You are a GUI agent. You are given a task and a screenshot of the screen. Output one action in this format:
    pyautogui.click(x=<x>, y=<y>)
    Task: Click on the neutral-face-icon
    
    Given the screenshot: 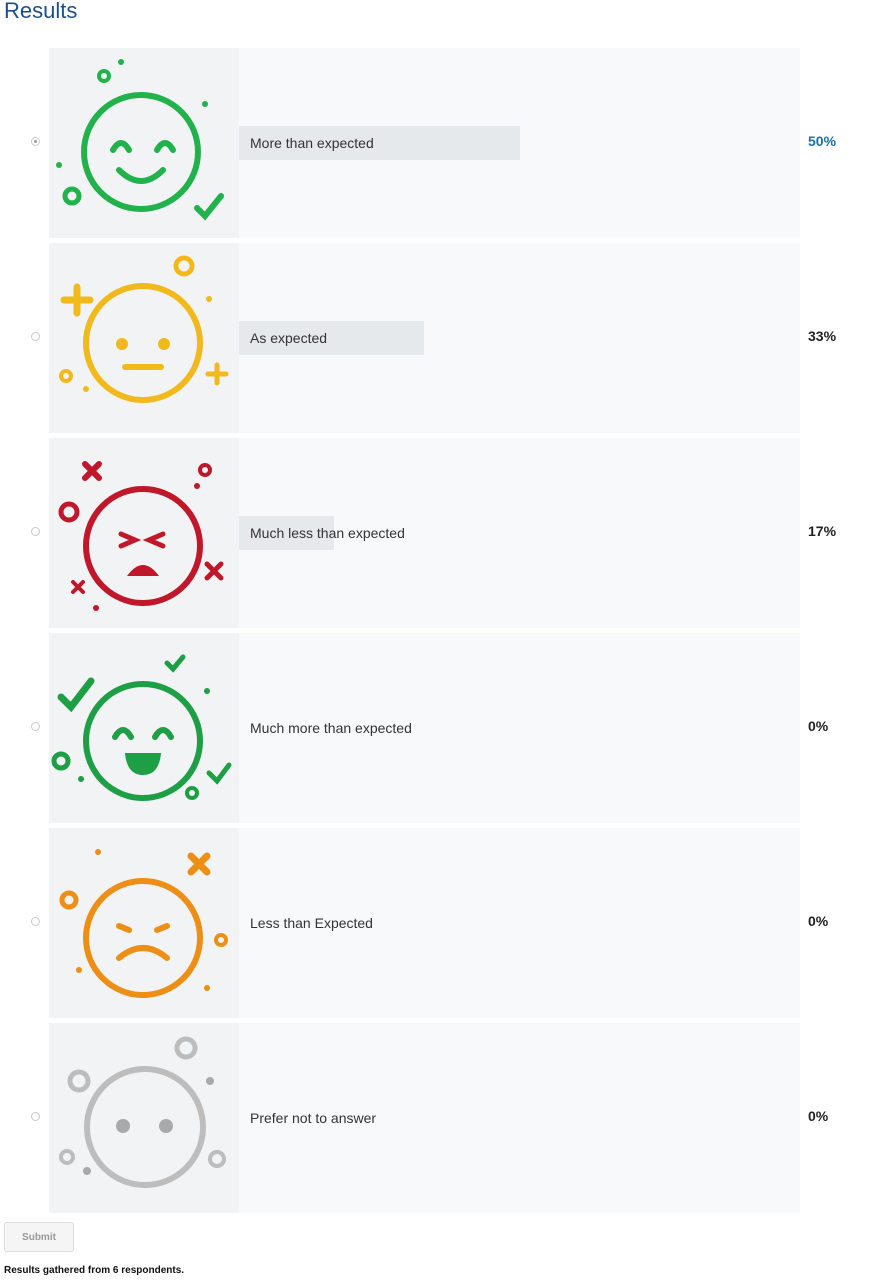 What is the action you would take?
    pyautogui.click(x=144, y=338)
    